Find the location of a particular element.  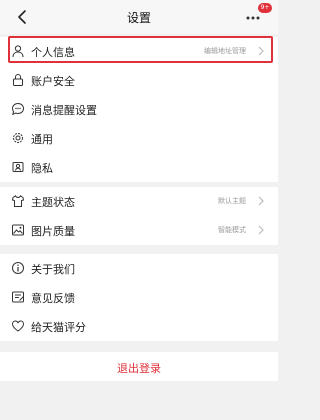

row-message-settings: 消息提醒设置 is located at coordinates (139, 109).